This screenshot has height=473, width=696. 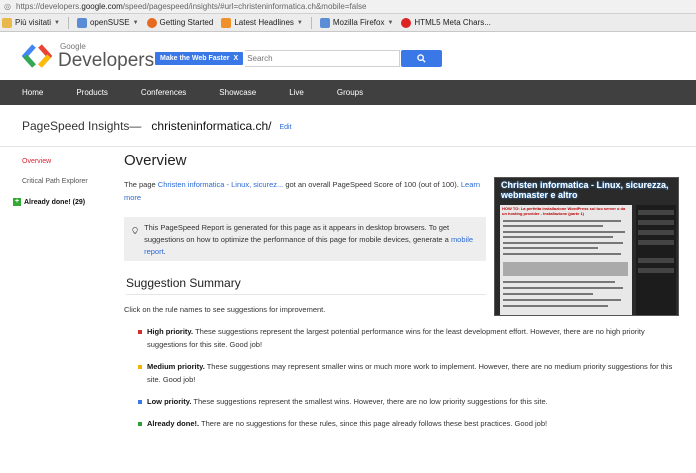 What do you see at coordinates (410, 184) in the screenshot?
I see `pagespeed-score: 100` at bounding box center [410, 184].